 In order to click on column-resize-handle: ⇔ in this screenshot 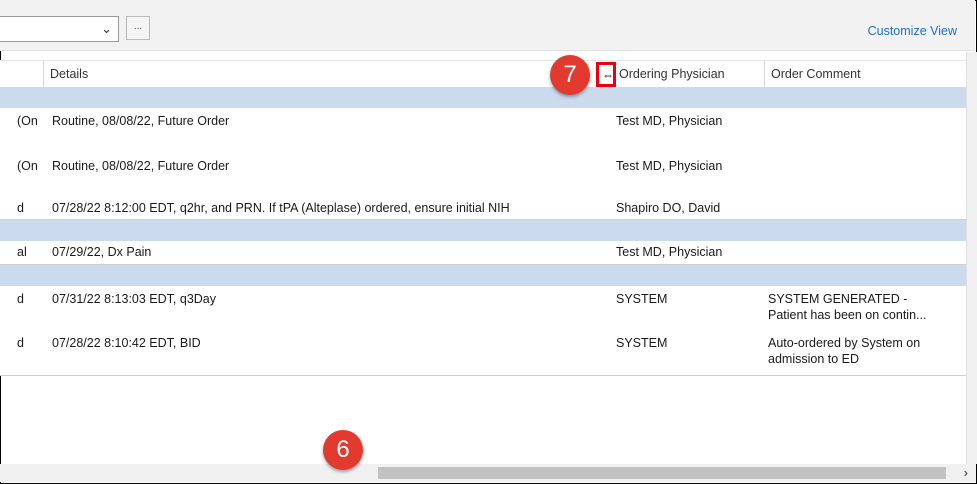, I will do `click(606, 74)`.